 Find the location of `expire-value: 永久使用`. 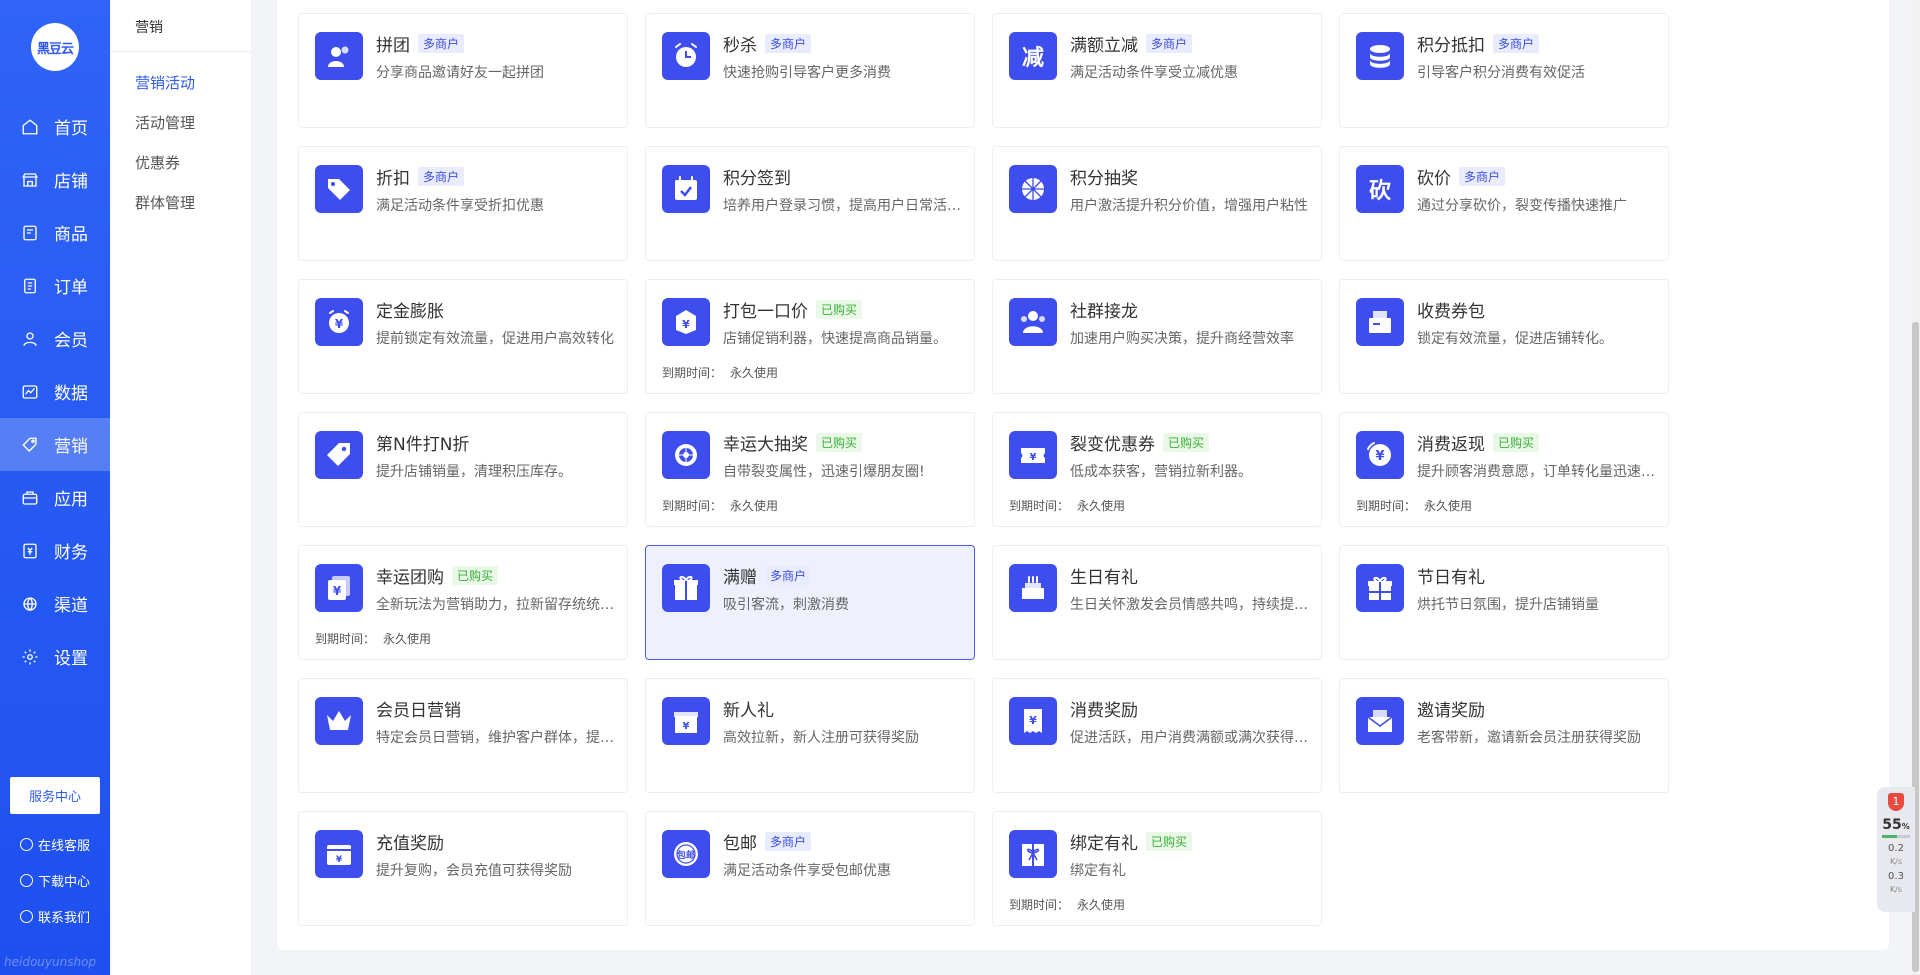

expire-value: 永久使用 is located at coordinates (1101, 506).